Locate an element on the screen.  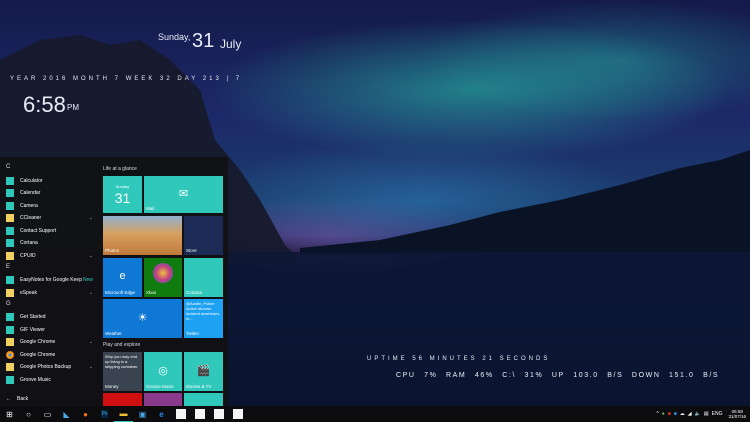
app-list-item: CCleaner ⌄ is located at coordinates (51, 218).